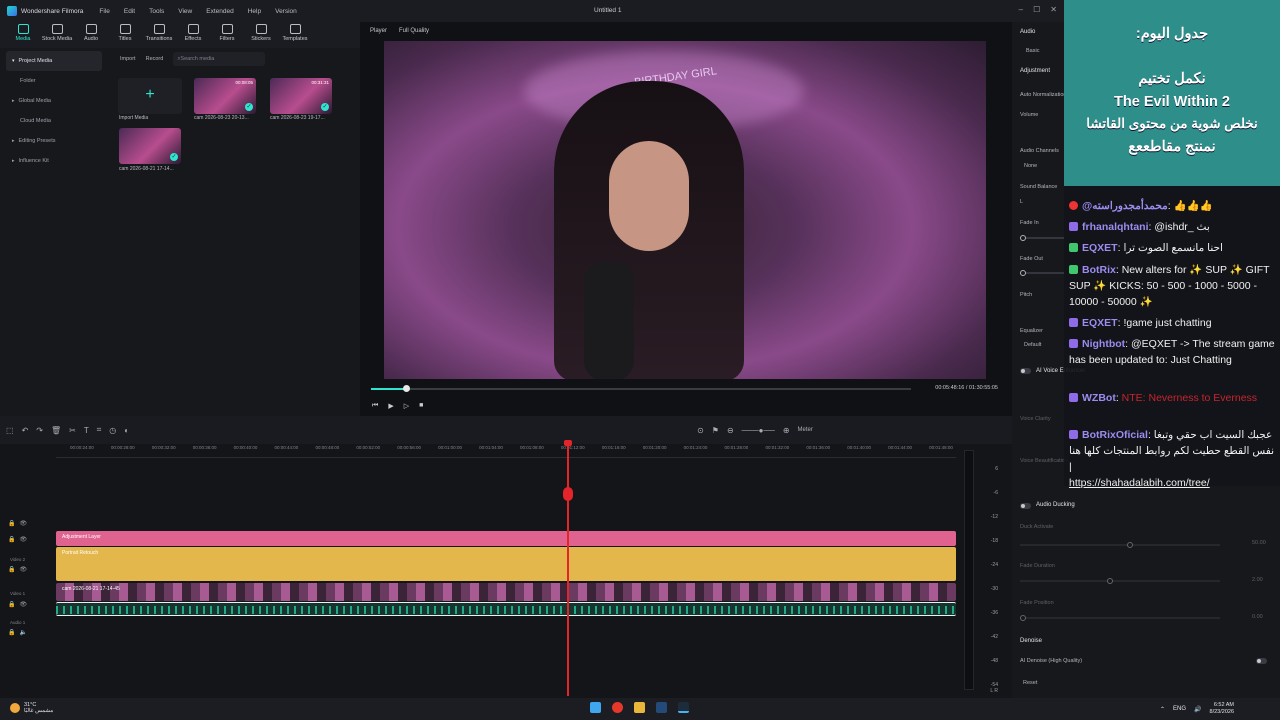 This screenshot has height=720, width=1280. Describe the element at coordinates (31, 708) in the screenshot. I see `weather-widget: 31°C مشمس غالبًا` at that location.